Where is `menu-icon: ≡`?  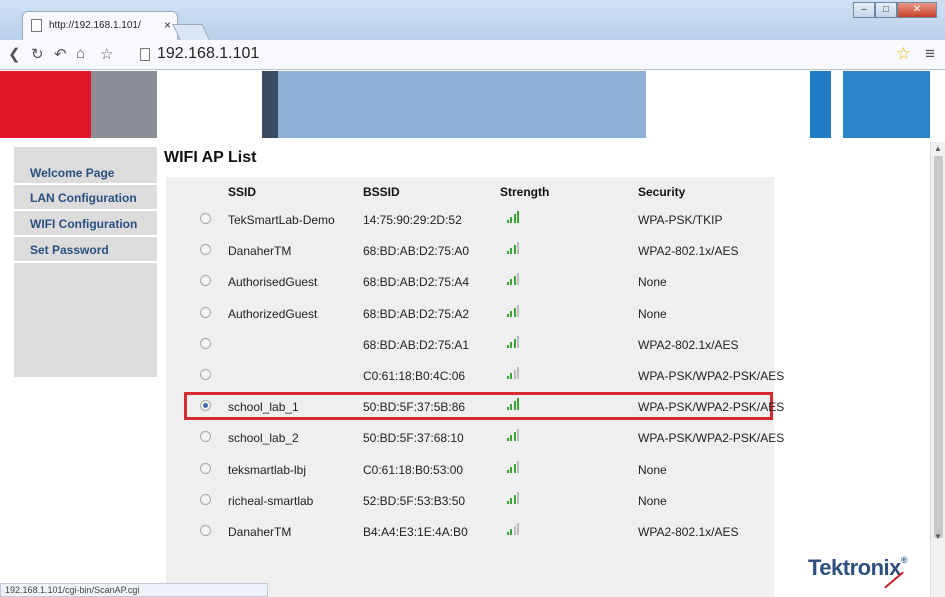
menu-icon: ≡ is located at coordinates (930, 54).